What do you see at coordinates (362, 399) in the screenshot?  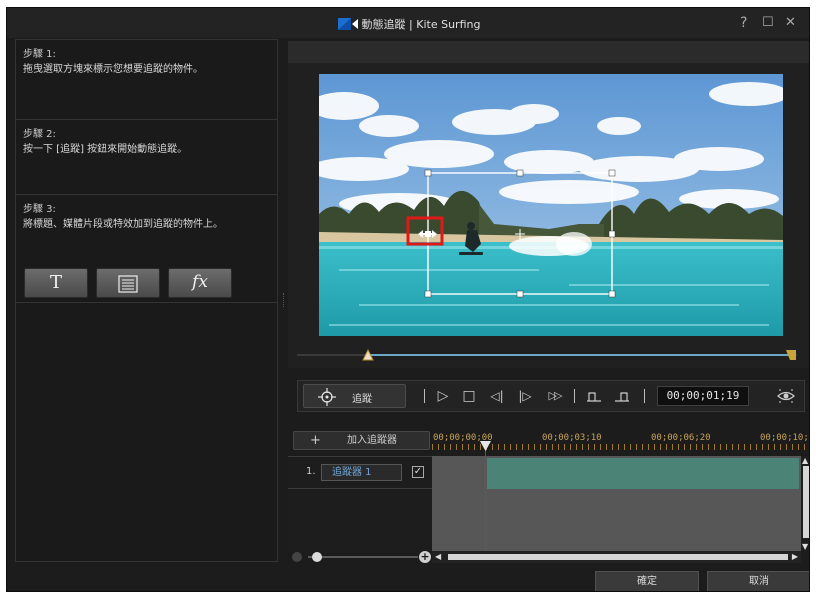 I see `track-button-label: 追蹤` at bounding box center [362, 399].